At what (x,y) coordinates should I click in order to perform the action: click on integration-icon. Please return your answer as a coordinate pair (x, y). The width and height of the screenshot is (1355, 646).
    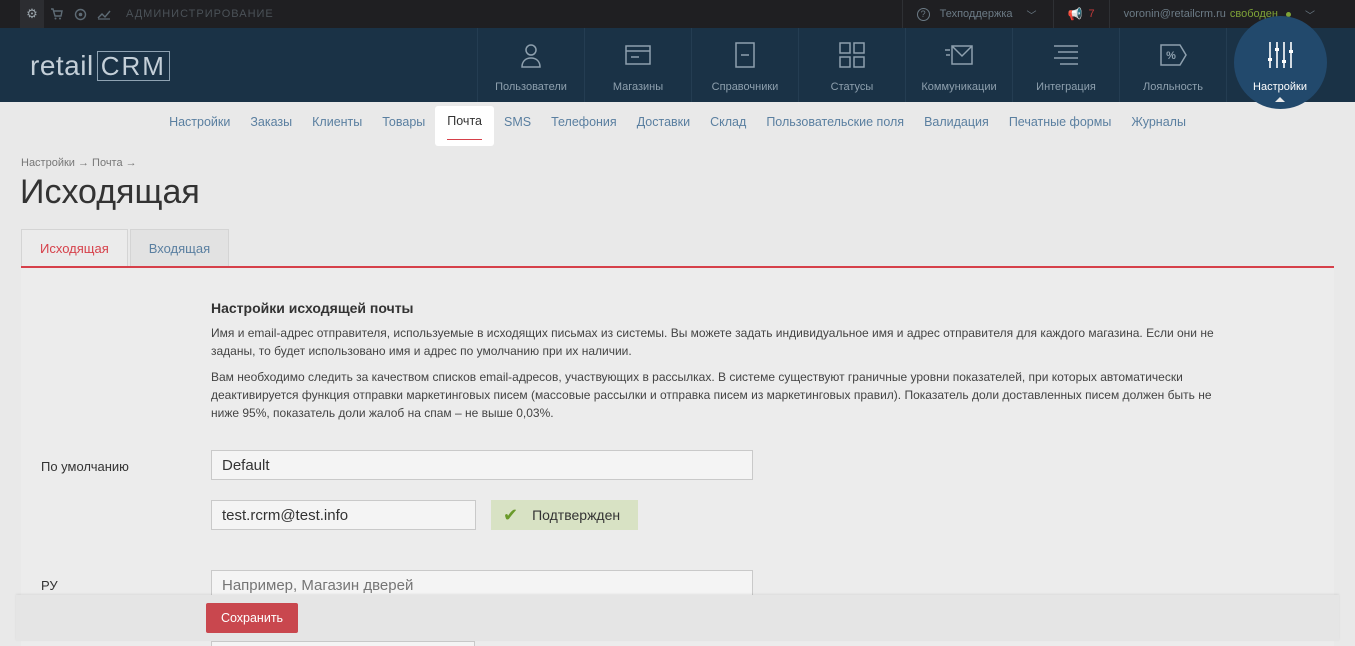
    Looking at the image, I should click on (1066, 55).